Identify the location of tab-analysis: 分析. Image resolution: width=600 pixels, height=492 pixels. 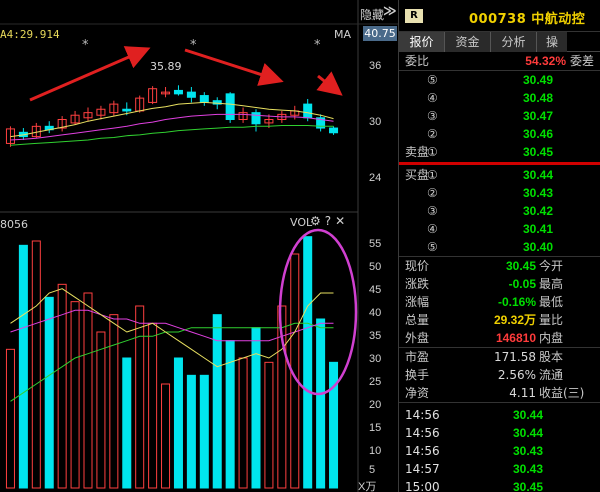
(514, 42).